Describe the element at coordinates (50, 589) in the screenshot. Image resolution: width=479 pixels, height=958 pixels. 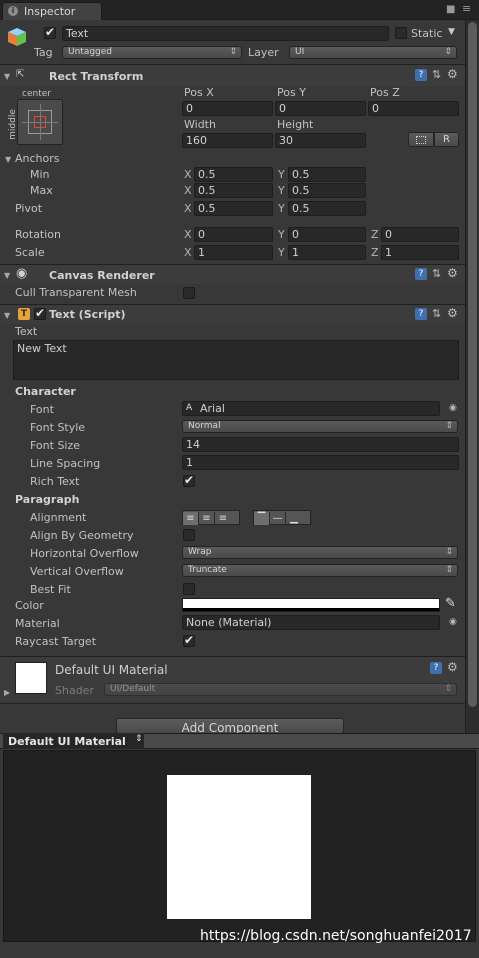
I see `best-fit-label: Best Fit` at that location.